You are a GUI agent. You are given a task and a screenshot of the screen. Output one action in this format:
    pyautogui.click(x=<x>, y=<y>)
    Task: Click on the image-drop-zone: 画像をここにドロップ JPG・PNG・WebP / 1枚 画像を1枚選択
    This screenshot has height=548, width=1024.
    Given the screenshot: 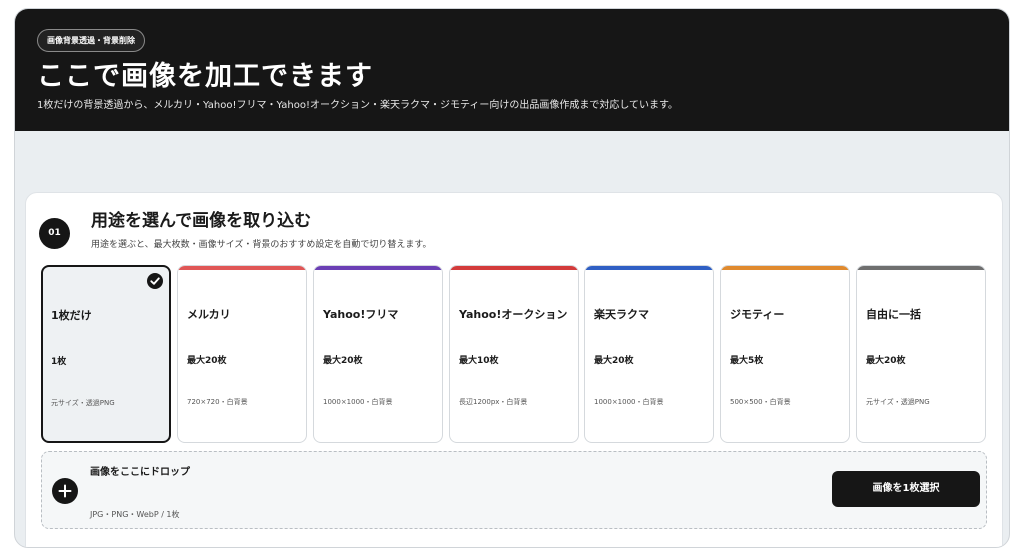 What is the action you would take?
    pyautogui.click(x=514, y=490)
    